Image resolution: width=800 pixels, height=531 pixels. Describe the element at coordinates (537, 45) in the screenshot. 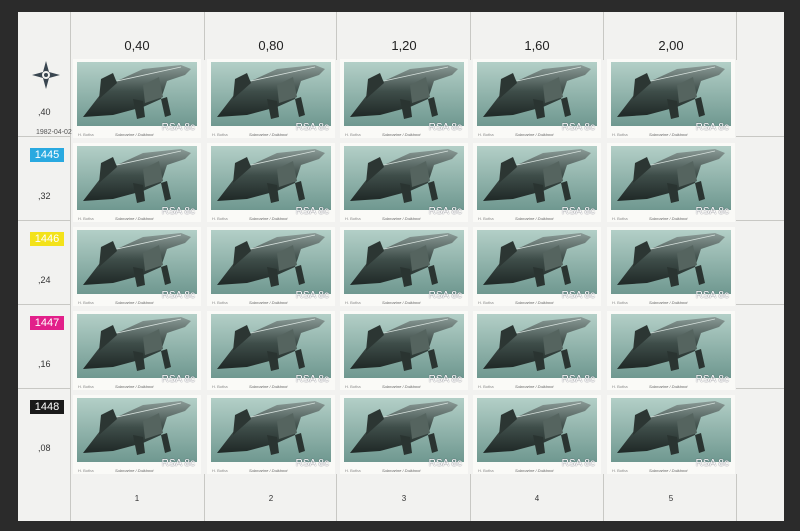

I see `cumulative-value-top: 1,60` at that location.